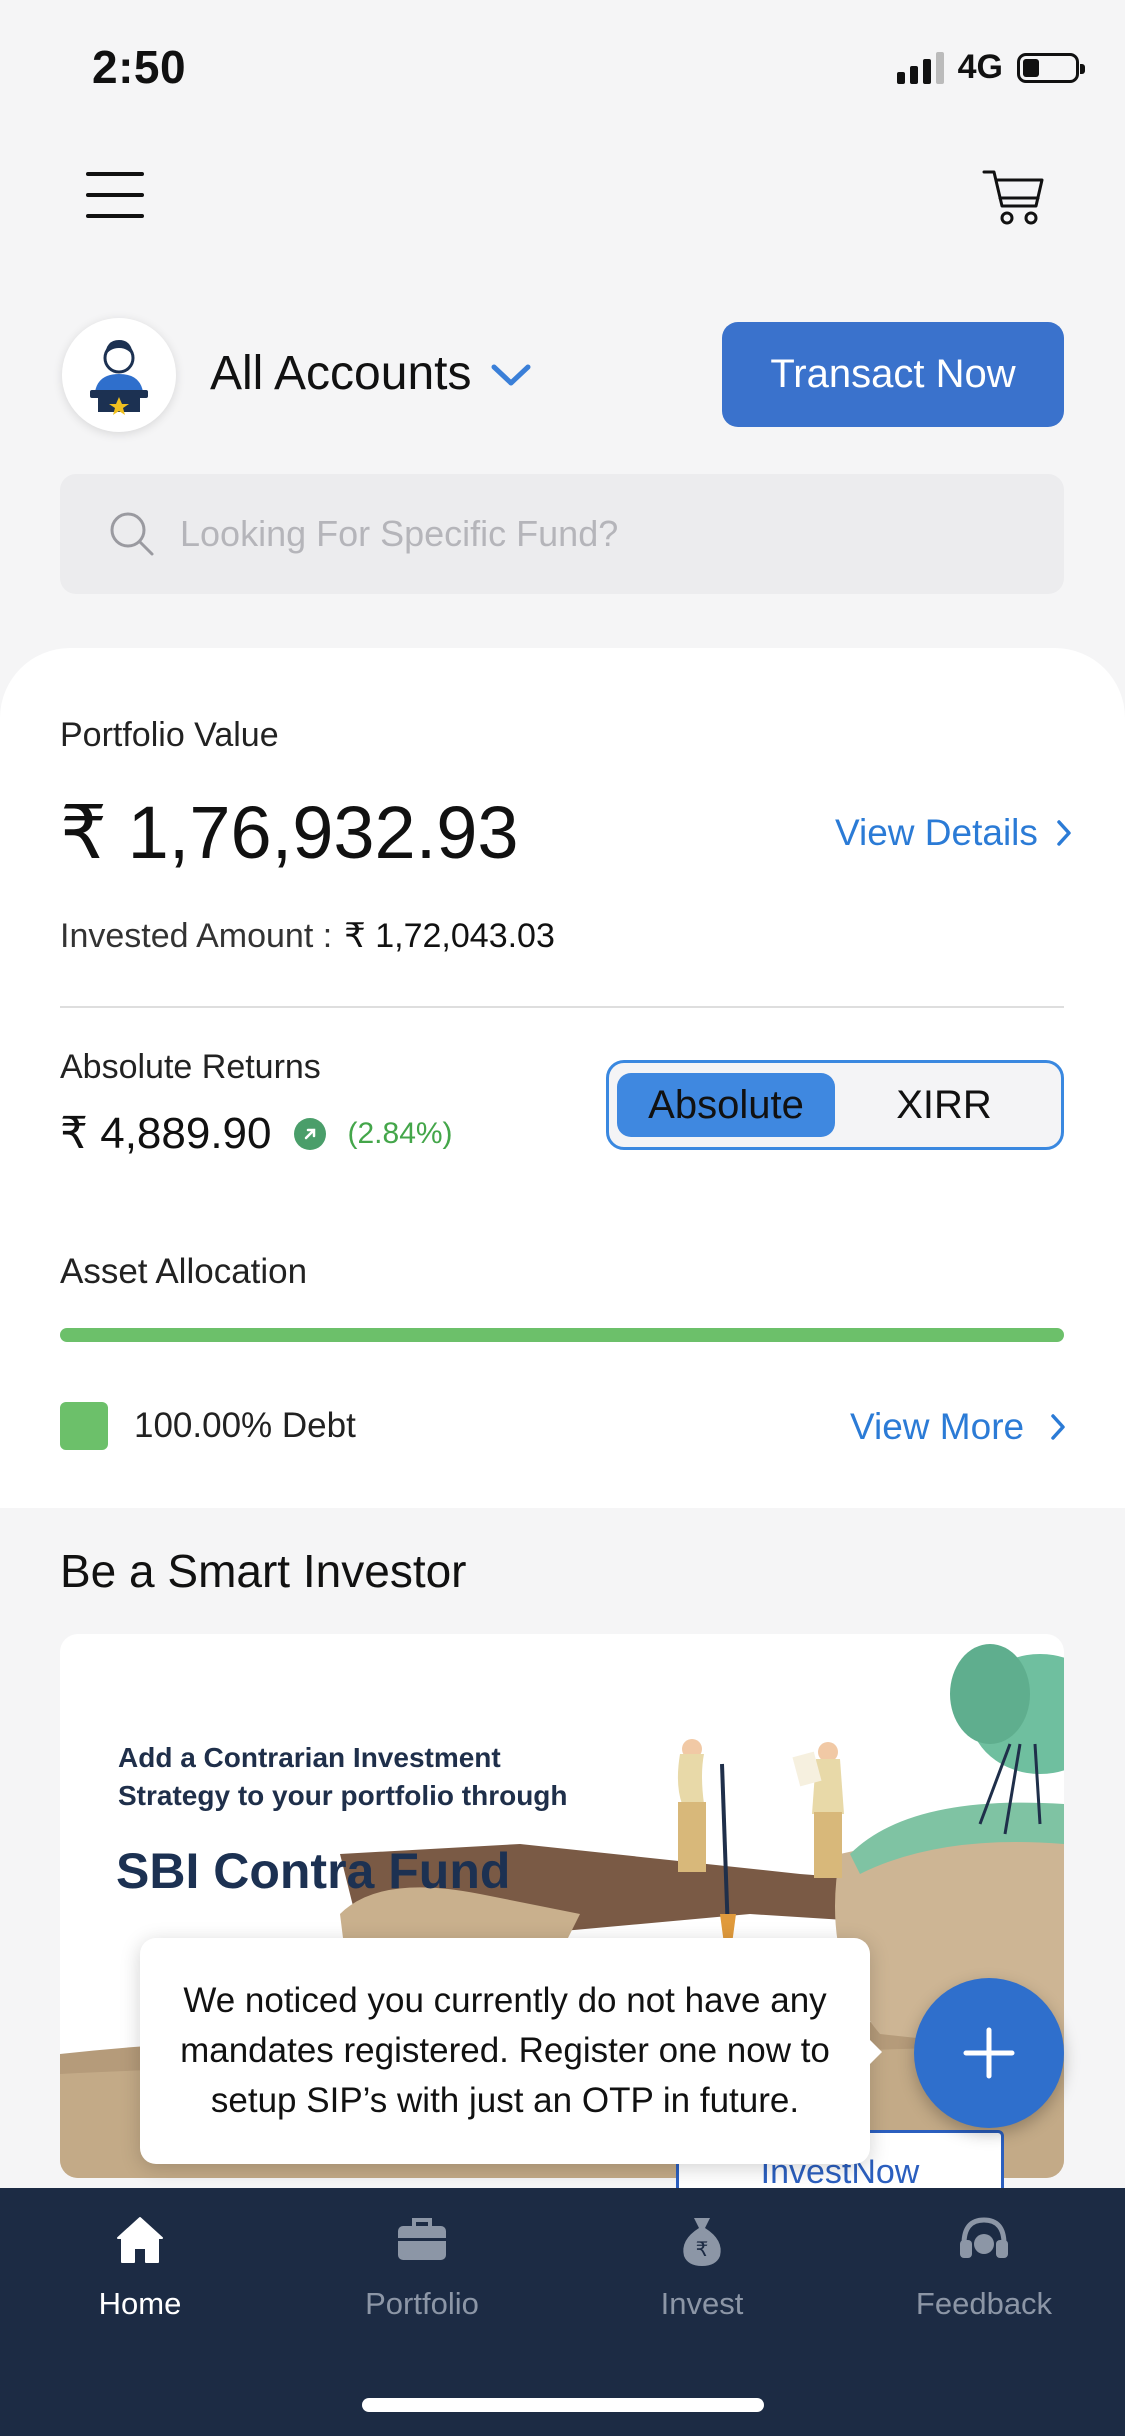  What do you see at coordinates (944, 1105) in the screenshot?
I see `toggle-xirr: XIRR` at bounding box center [944, 1105].